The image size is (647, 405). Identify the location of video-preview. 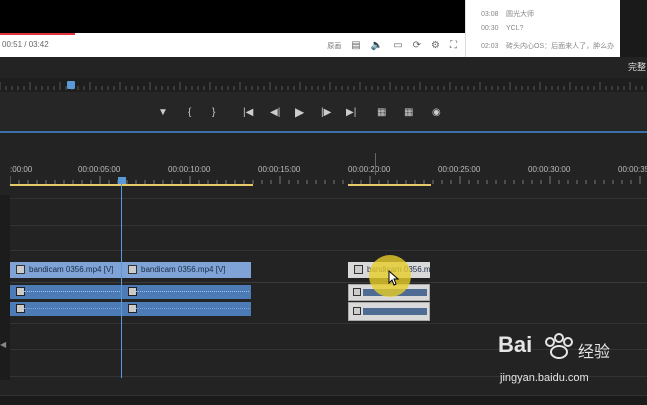
(232, 16).